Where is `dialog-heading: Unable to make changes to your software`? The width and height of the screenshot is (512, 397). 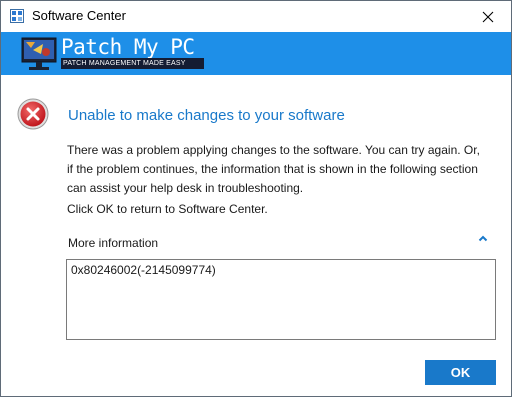
dialog-heading: Unable to make changes to your software is located at coordinates (206, 115).